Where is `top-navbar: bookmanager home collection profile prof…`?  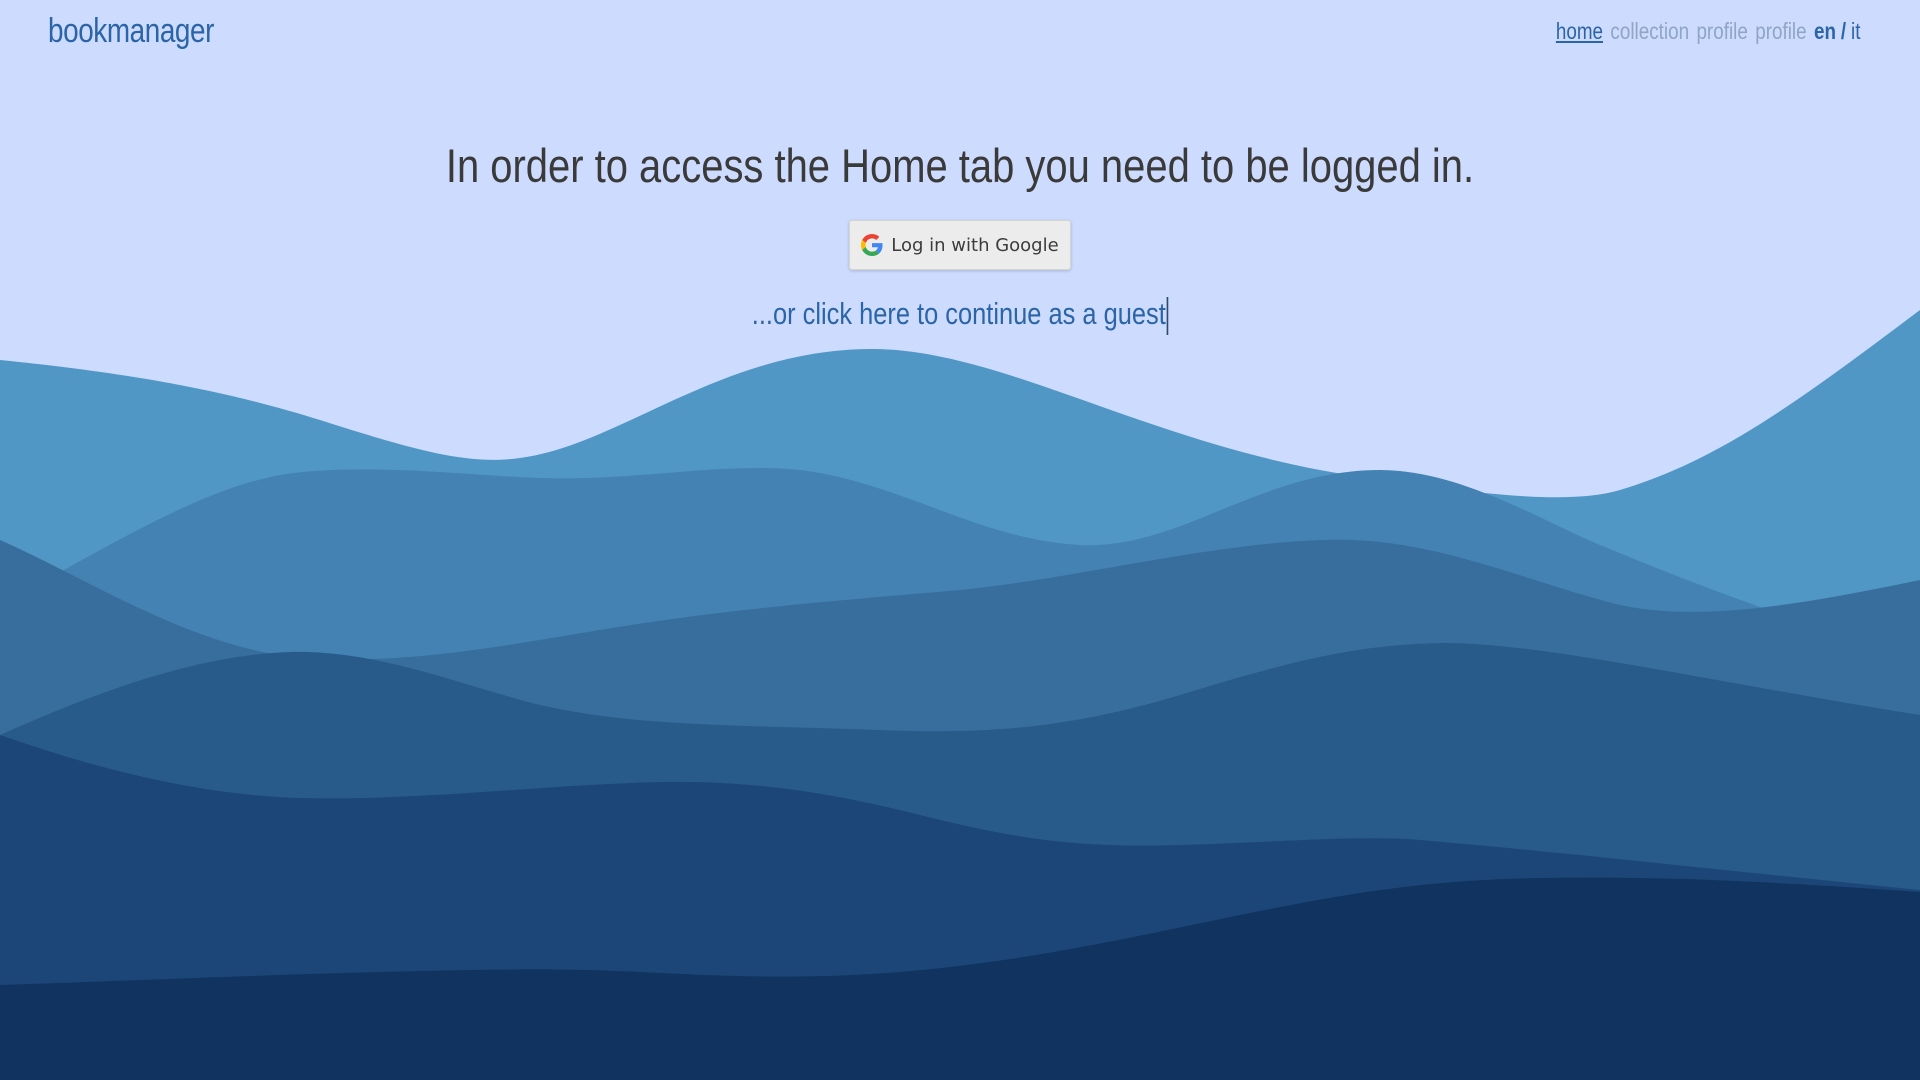
top-navbar: bookmanager home collection profile prof… is located at coordinates (960, 35).